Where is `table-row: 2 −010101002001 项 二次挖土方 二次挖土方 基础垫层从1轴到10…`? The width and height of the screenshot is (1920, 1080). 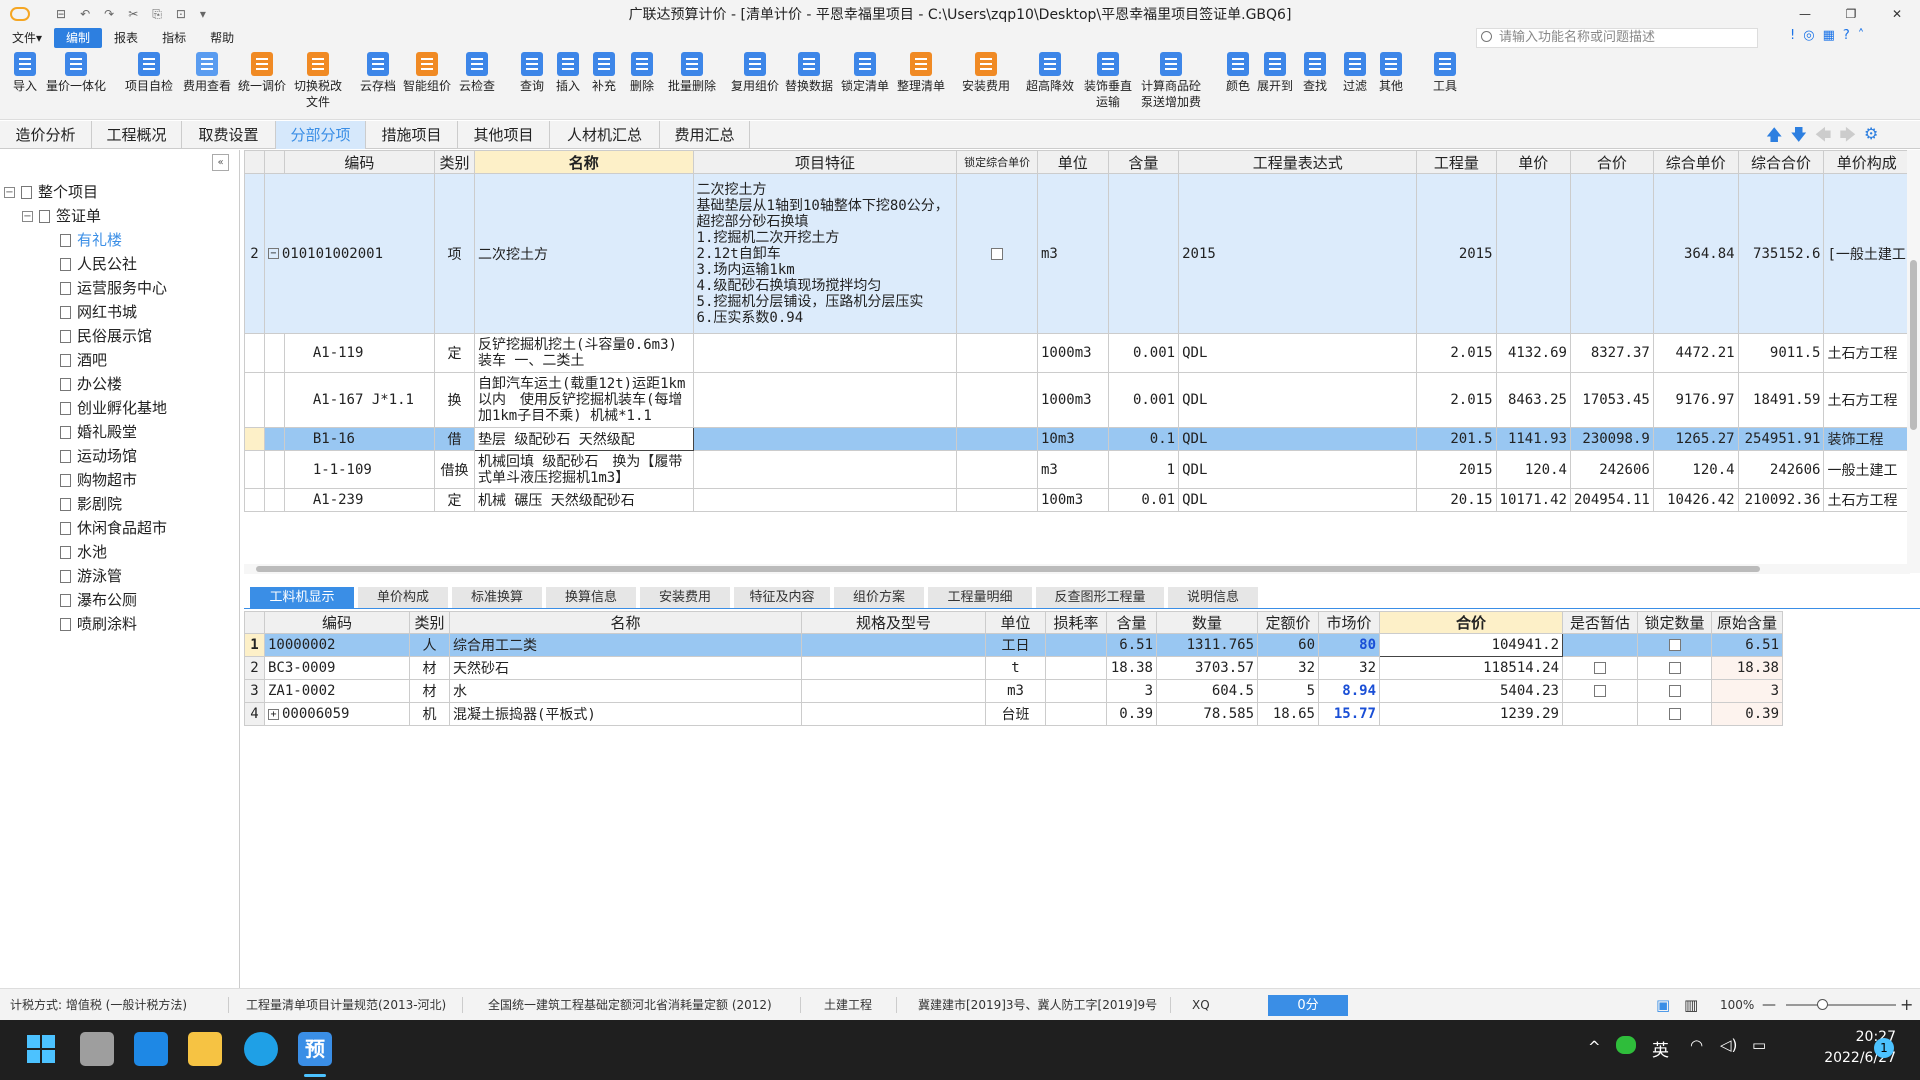 table-row: 2 −010101002001 项 二次挖土方 二次挖土方 基础垫层从1轴到10… is located at coordinates (1077, 253).